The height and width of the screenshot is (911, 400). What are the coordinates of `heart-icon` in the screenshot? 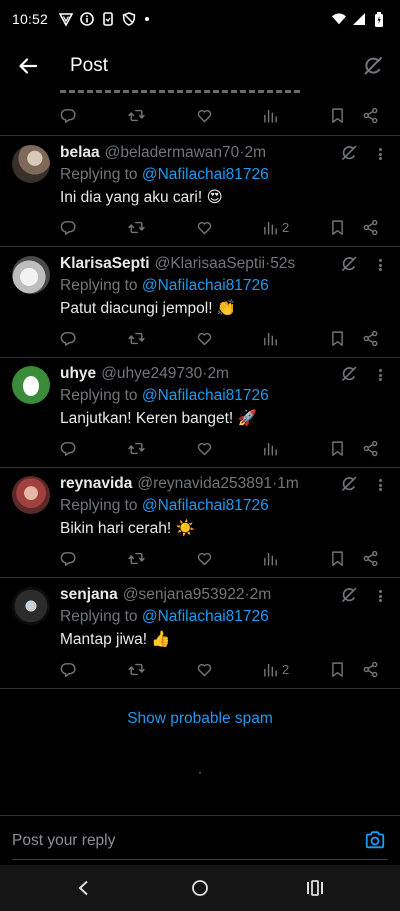 It's located at (204, 448).